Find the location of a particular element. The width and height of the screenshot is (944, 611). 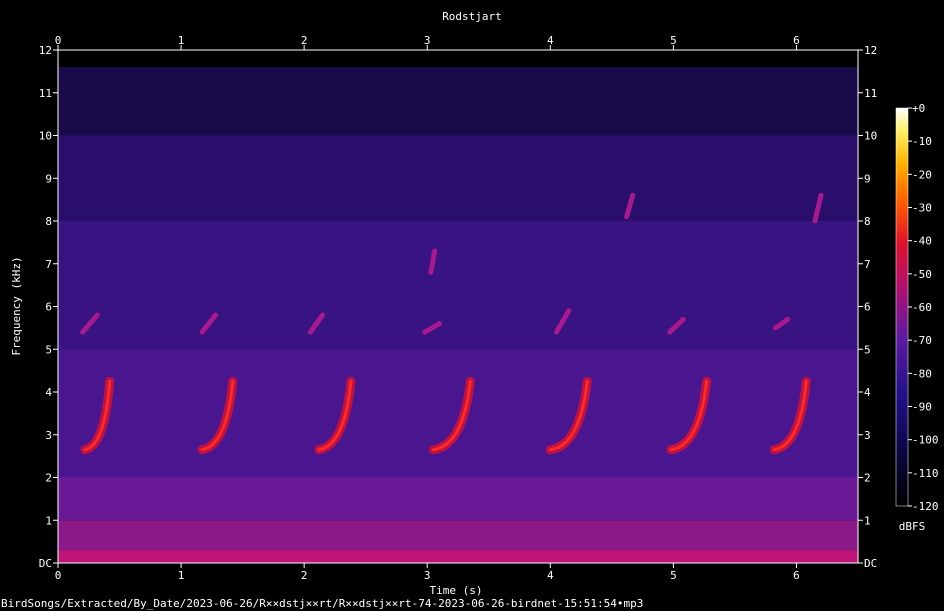

x-tick-label: 6 is located at coordinates (796, 575).